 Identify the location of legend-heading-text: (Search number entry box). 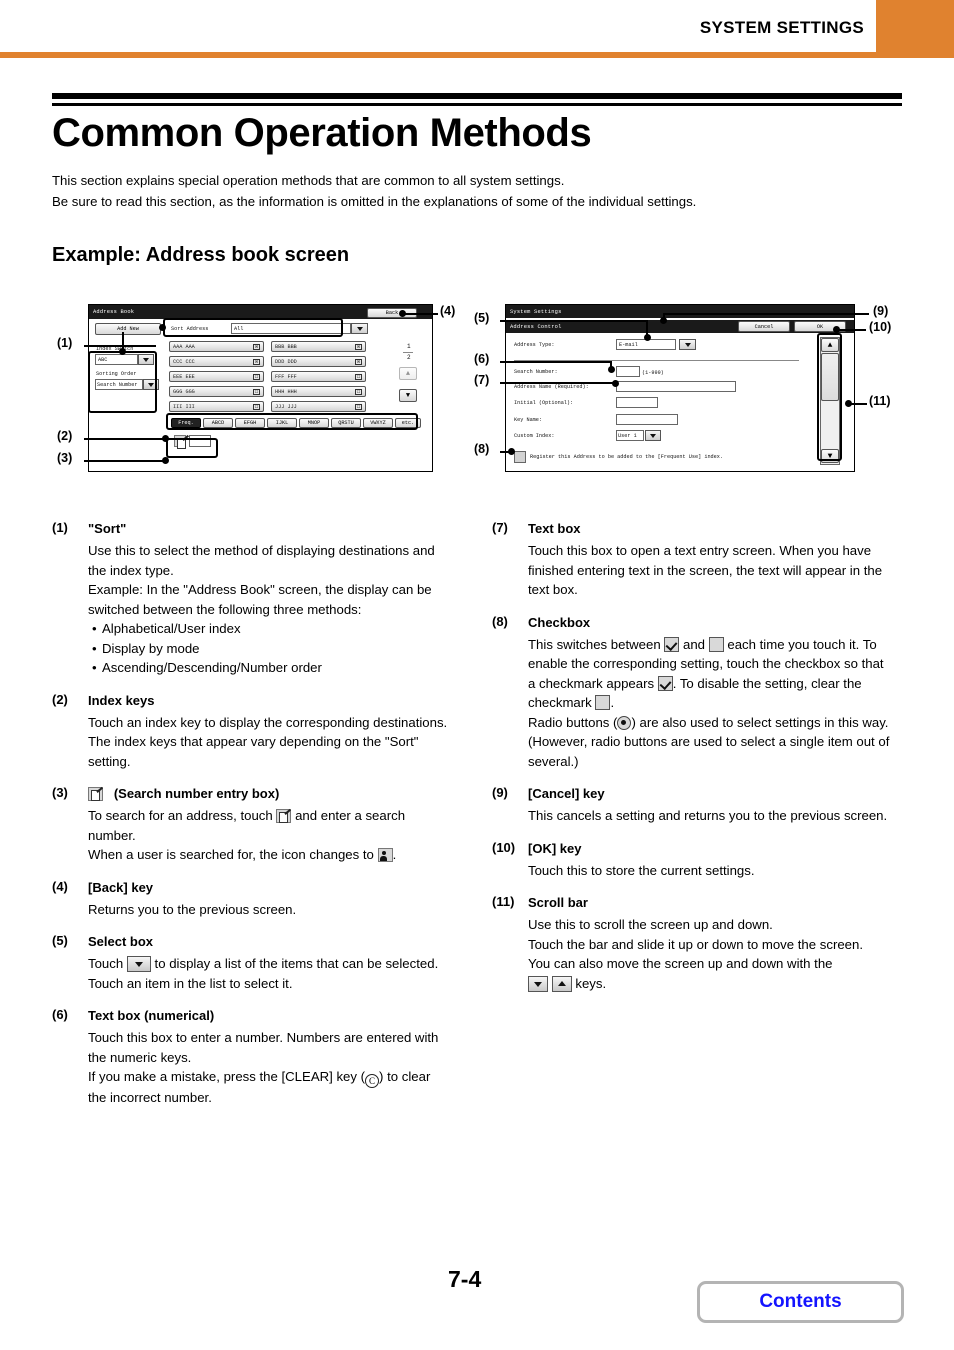
(196, 793).